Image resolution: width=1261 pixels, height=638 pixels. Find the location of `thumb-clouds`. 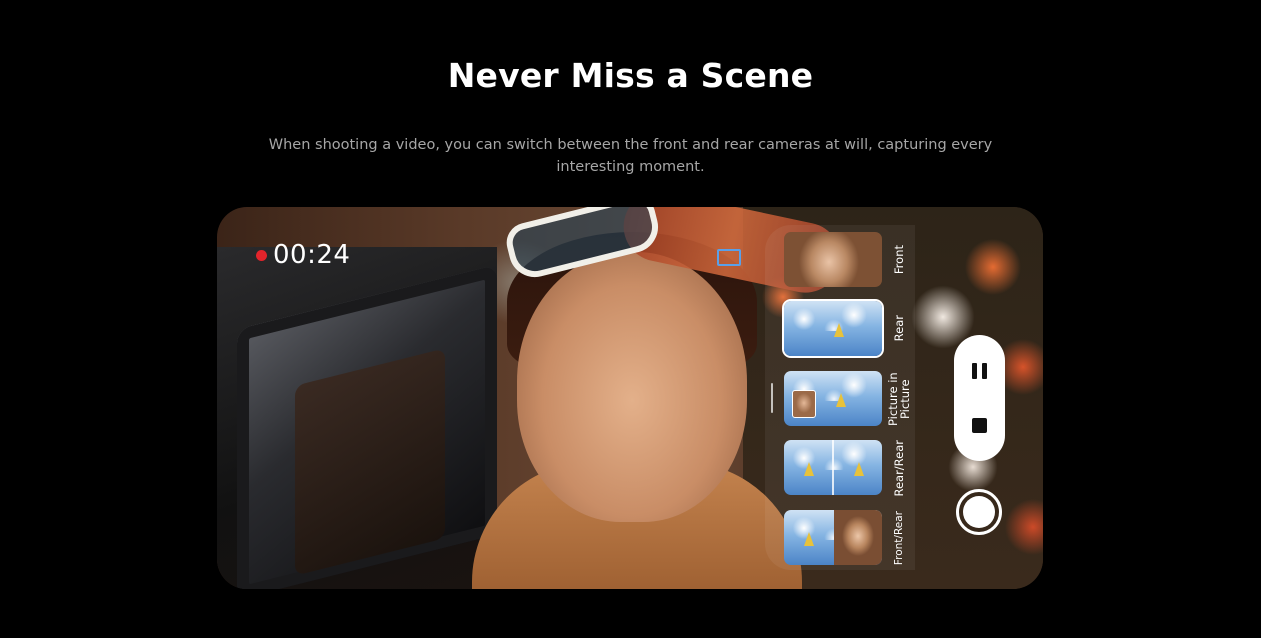

thumb-clouds is located at coordinates (833, 316).